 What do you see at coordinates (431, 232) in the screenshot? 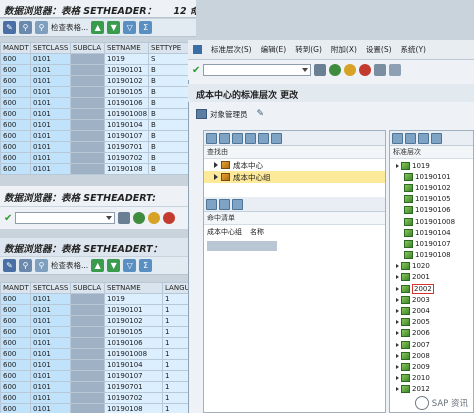
I see `hierarchy-node: 10190104` at bounding box center [431, 232].